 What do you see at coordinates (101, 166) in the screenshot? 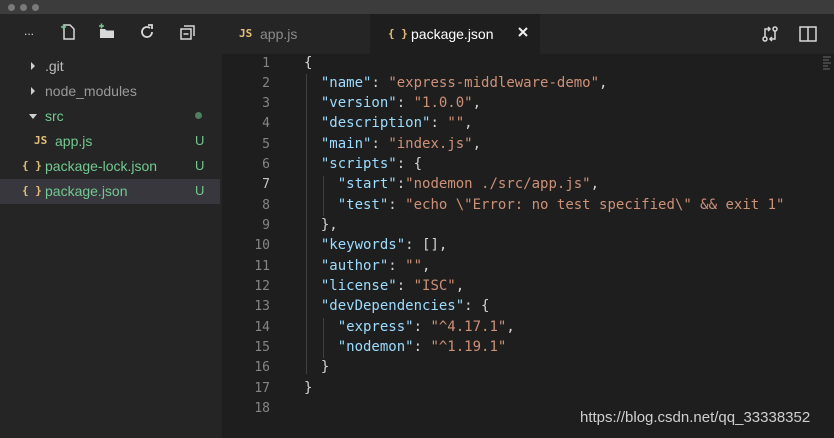
I see `tree-item-label: package-lock.json` at bounding box center [101, 166].